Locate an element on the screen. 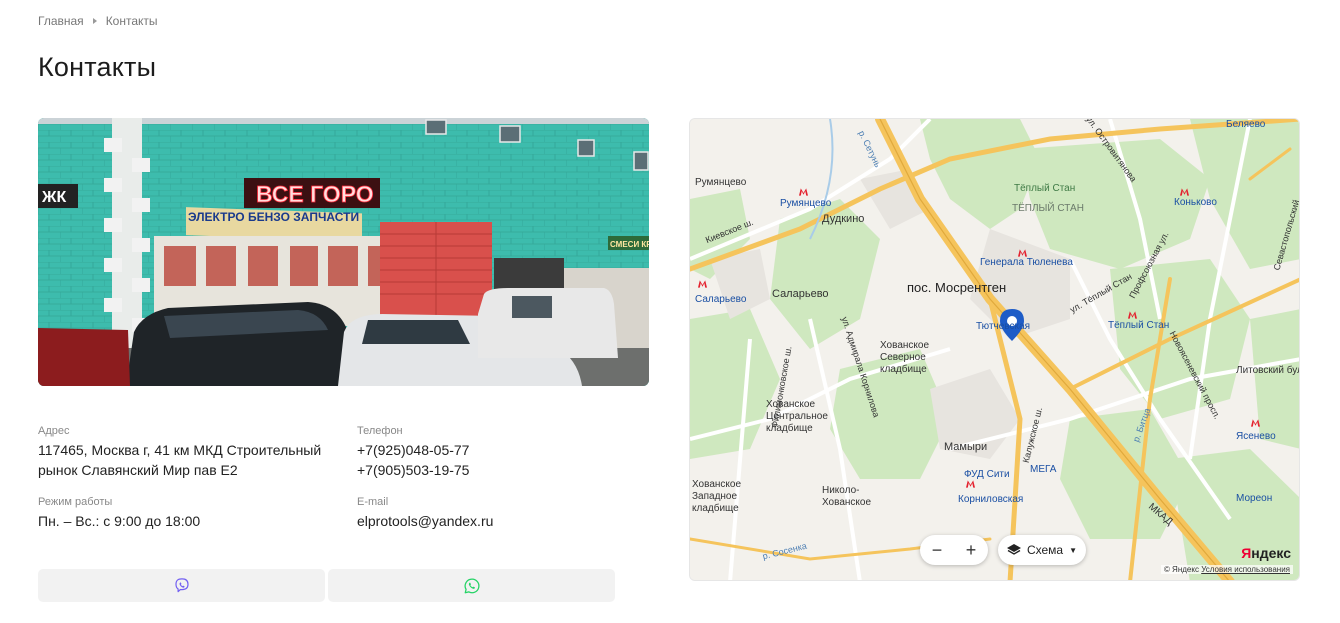  map-label-rumyantsevo-metro: Румянцево is located at coordinates (806, 203).